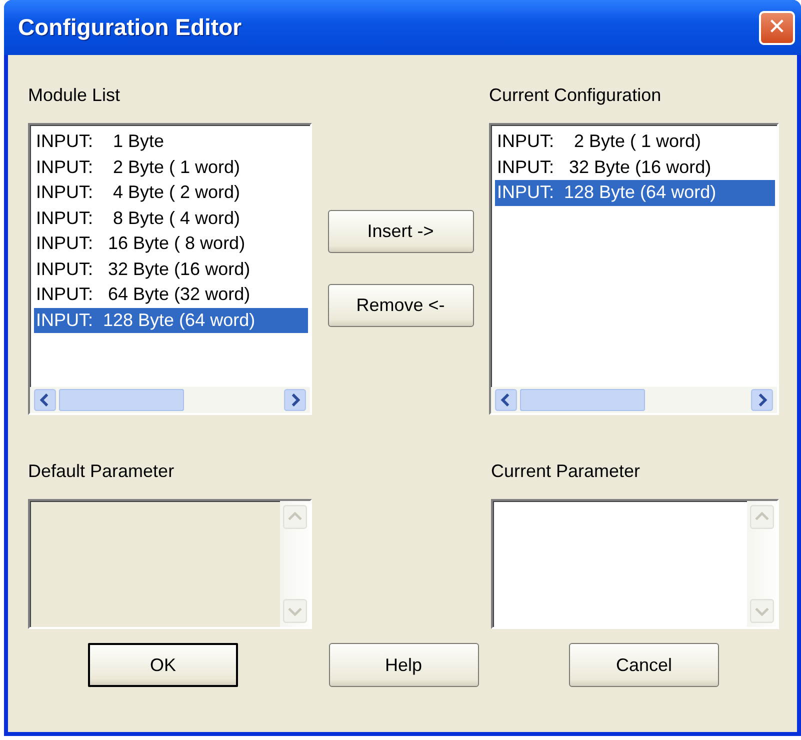 This screenshot has height=740, width=801. Describe the element at coordinates (171, 243) in the screenshot. I see `list-item: INPUT: 16 Byte ( 8 word)` at that location.